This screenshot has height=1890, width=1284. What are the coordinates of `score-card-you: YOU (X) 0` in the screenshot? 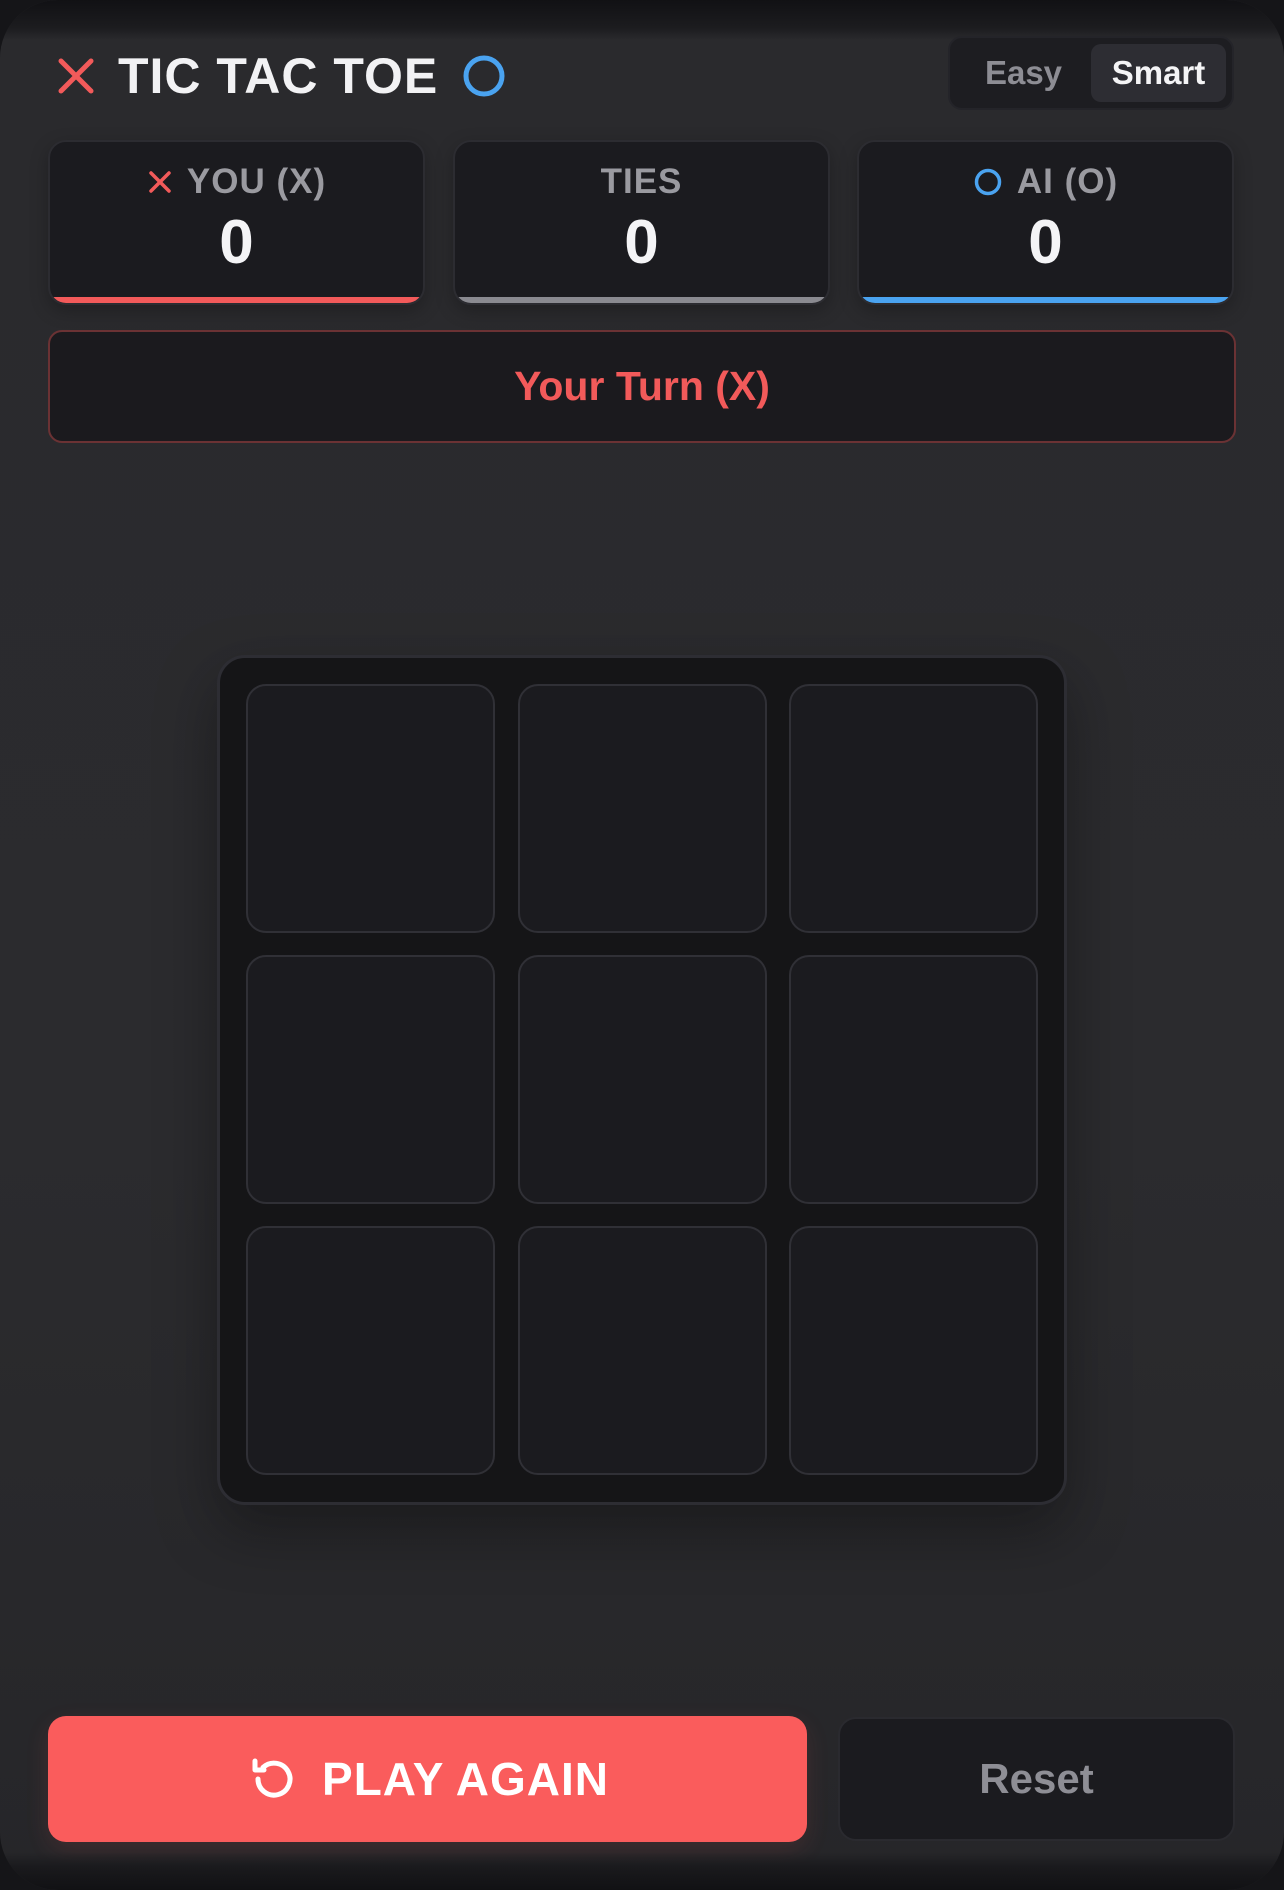 It's located at (236, 222).